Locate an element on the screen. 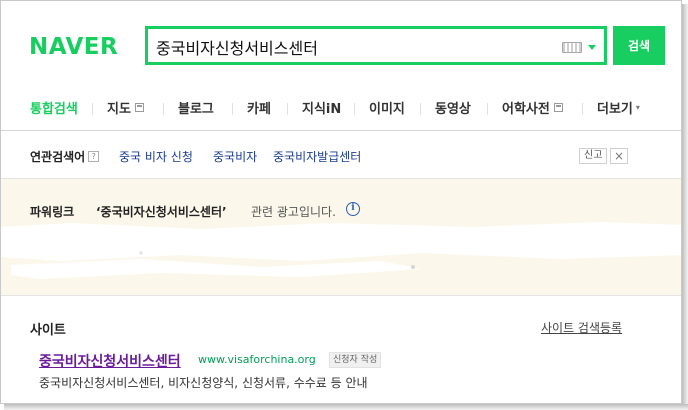 The image size is (688, 410). info-icon: i is located at coordinates (353, 209).